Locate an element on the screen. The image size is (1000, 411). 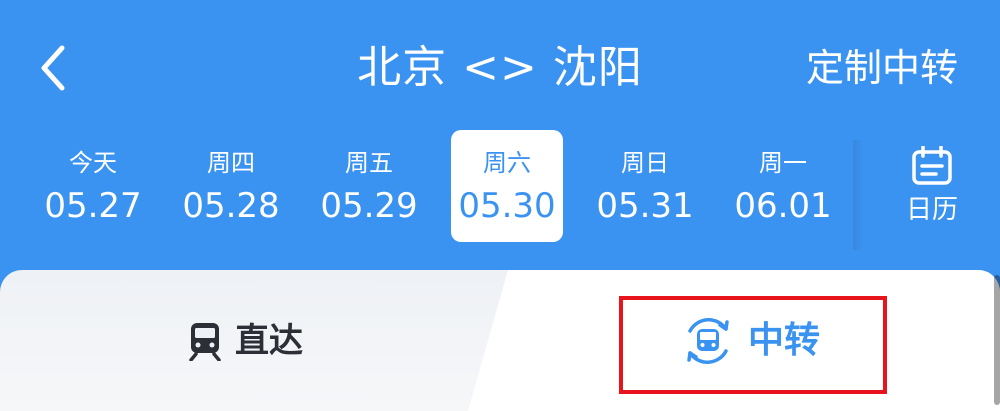
date-item: 今天 05.27 is located at coordinates (93, 186).